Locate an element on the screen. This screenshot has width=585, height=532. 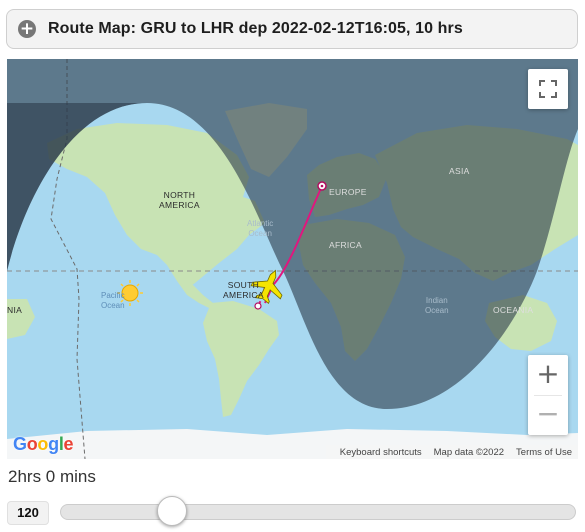
fullscreen-icon is located at coordinates (548, 89).